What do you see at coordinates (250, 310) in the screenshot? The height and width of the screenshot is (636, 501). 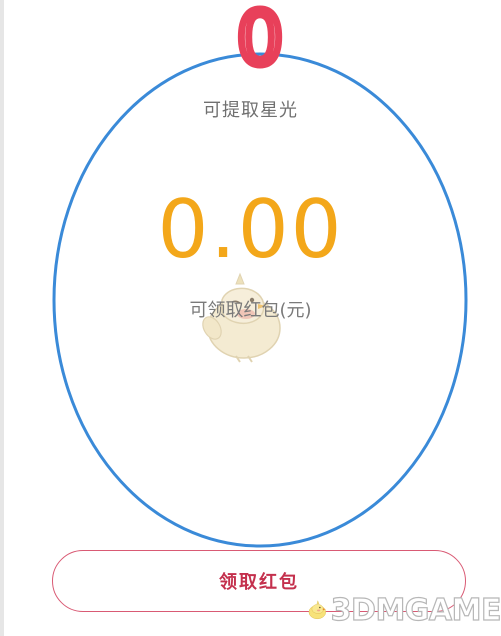 I see `redpacket-amount-label: 可领取红包(元)` at bounding box center [250, 310].